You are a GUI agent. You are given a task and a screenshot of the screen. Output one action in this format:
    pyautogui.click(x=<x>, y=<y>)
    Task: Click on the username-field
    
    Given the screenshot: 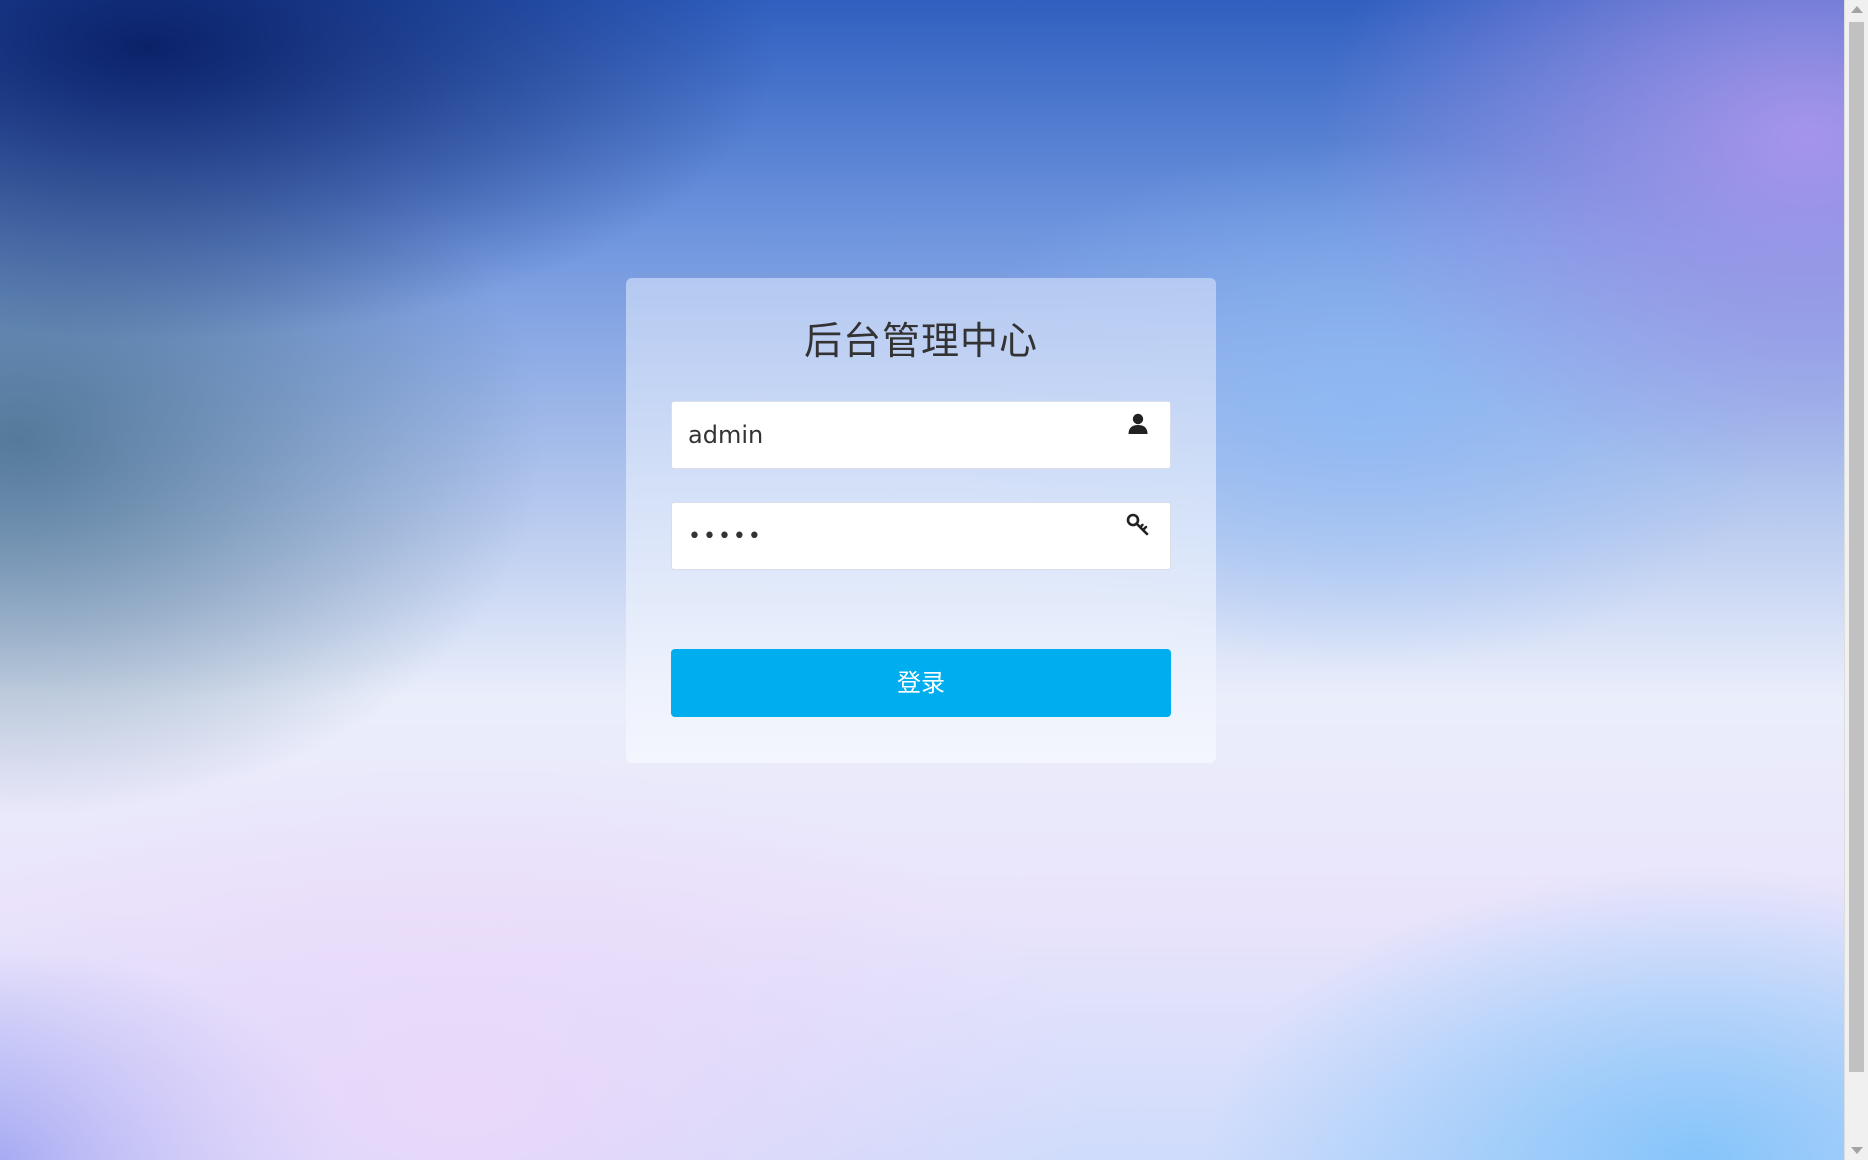 What is the action you would take?
    pyautogui.click(x=921, y=435)
    